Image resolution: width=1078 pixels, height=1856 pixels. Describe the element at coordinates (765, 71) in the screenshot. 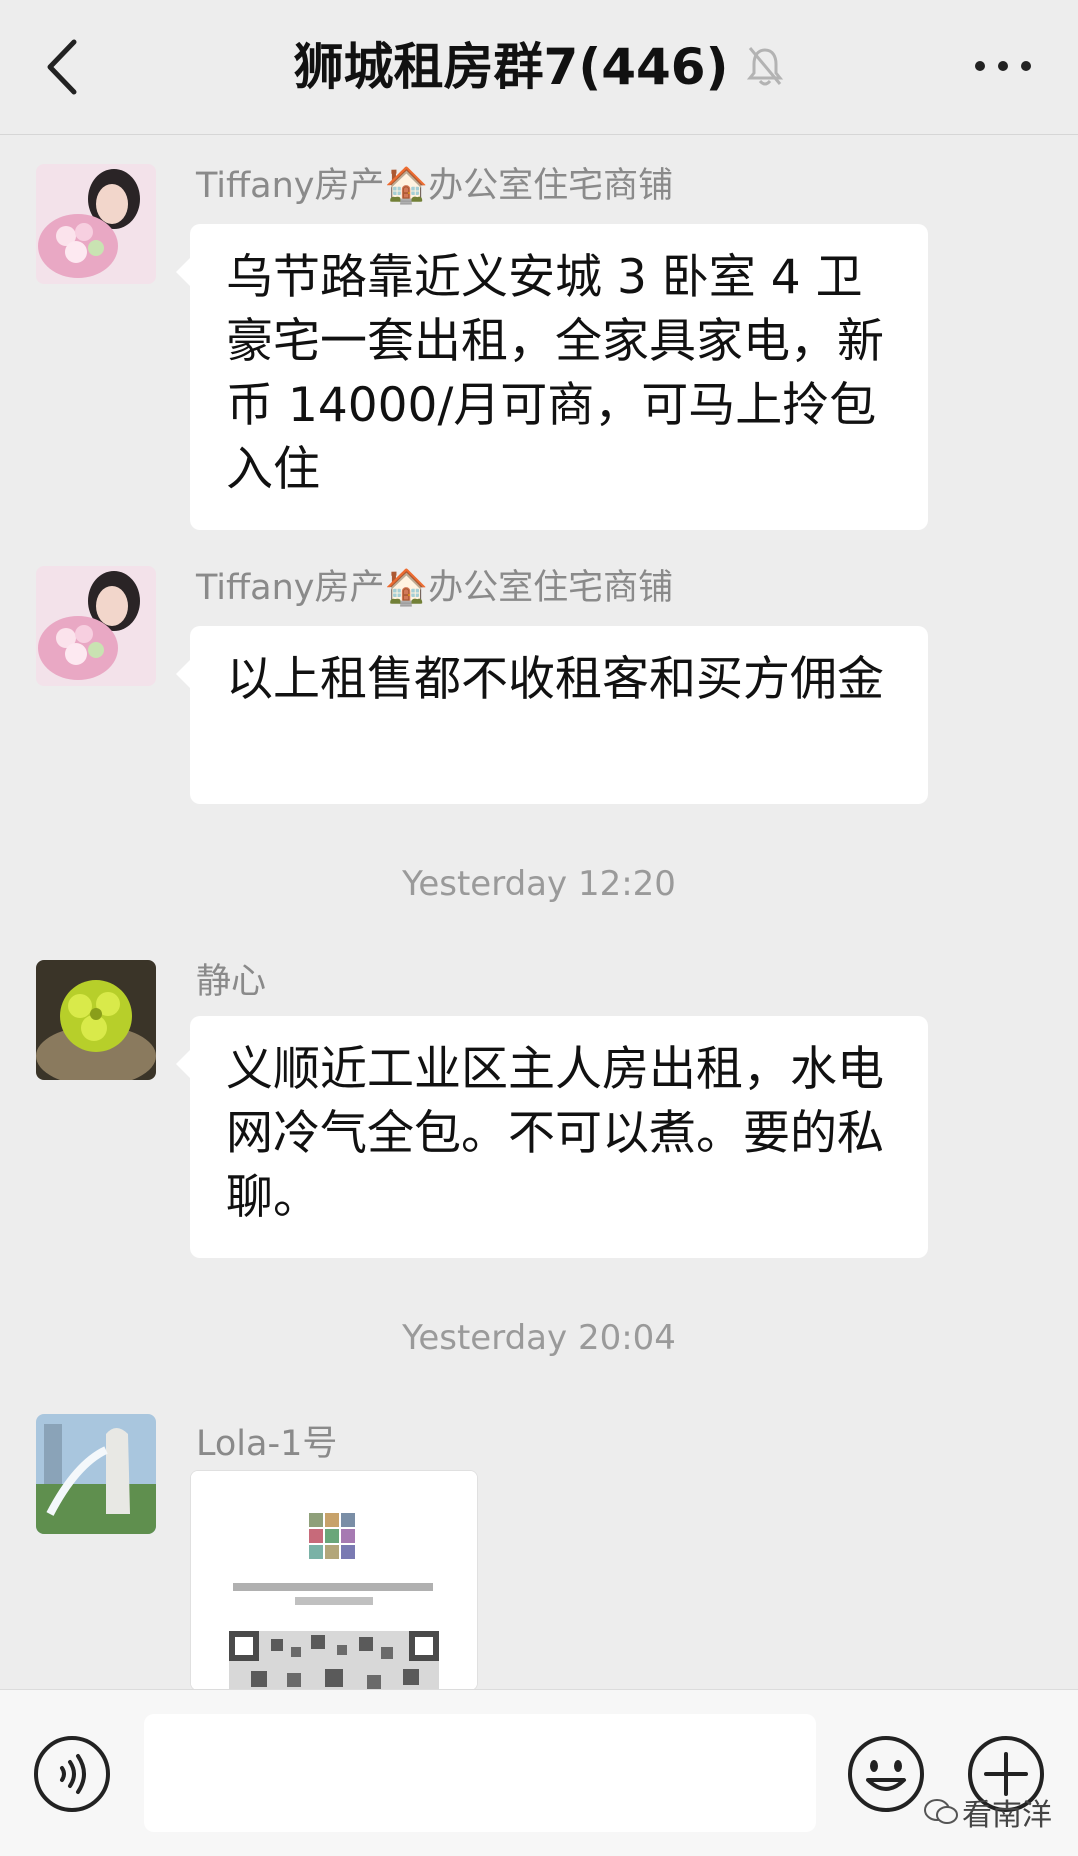

I see `mute-bell-icon` at that location.